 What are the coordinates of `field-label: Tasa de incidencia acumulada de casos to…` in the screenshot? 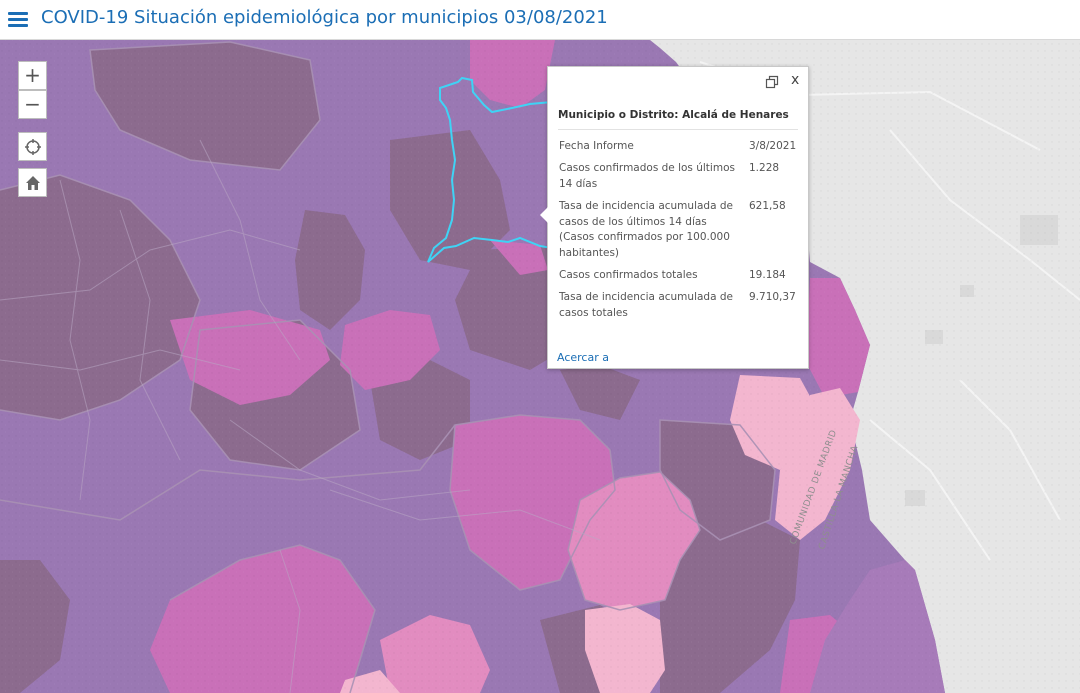 It's located at (646, 305).